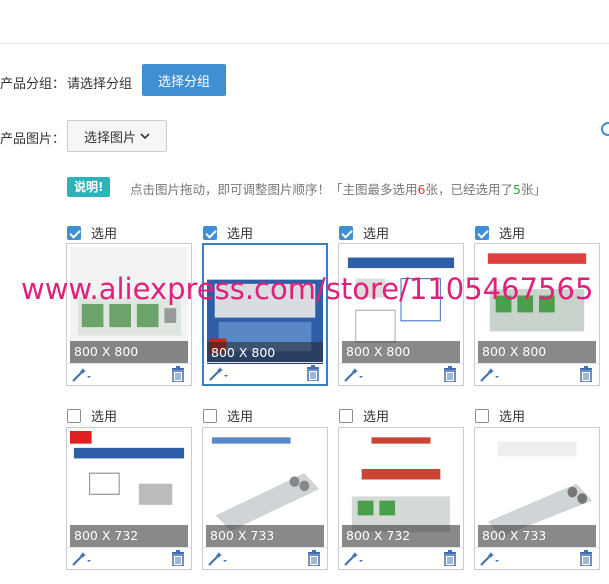  What do you see at coordinates (33, 139) in the screenshot?
I see `image-label: 产品图片：` at bounding box center [33, 139].